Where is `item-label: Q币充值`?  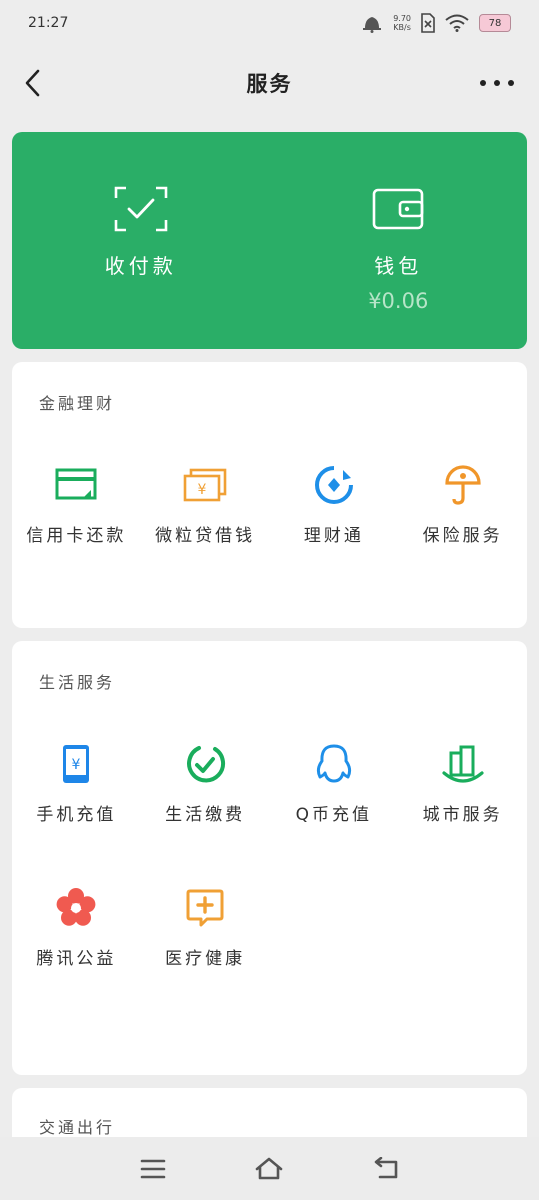 item-label: Q币充值 is located at coordinates (334, 815).